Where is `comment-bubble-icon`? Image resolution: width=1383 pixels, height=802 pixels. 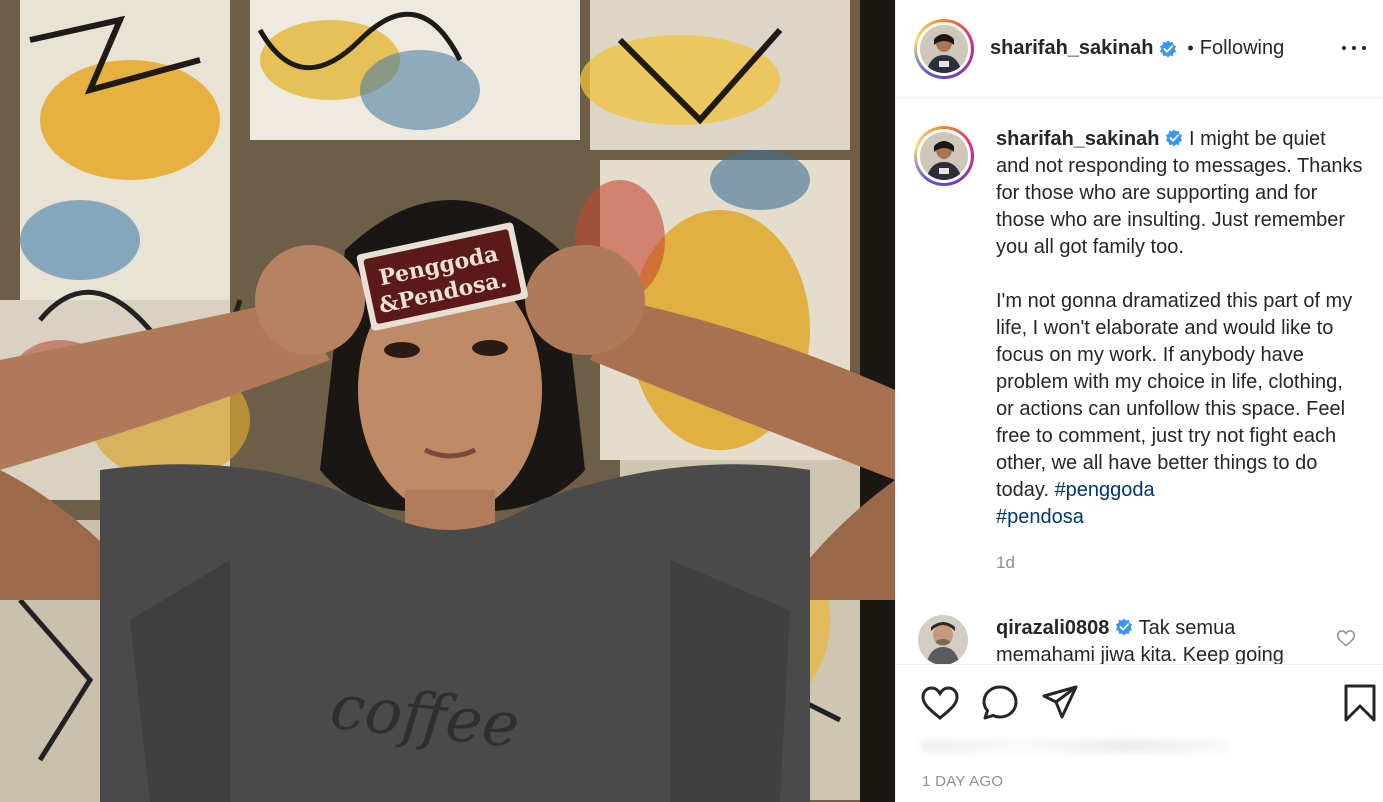
comment-bubble-icon is located at coordinates (1000, 703).